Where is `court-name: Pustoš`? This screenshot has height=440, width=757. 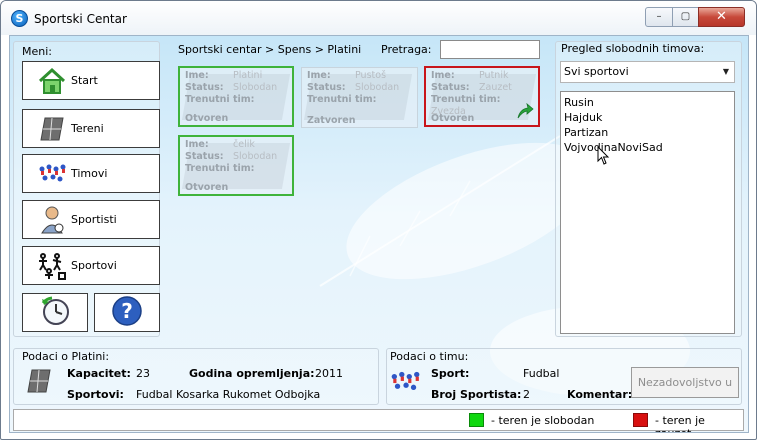 court-name: Pustoš is located at coordinates (371, 75).